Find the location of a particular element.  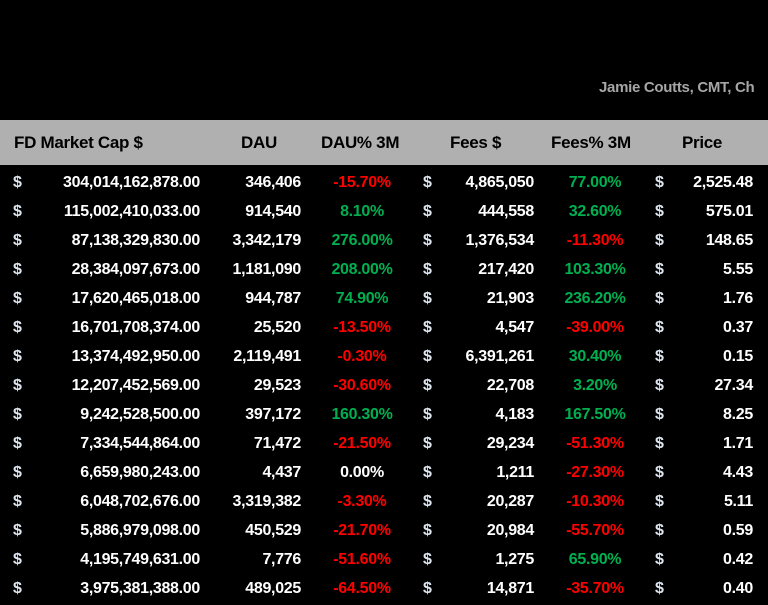

cell-fees-pct-3m: 77.00% is located at coordinates (595, 182).